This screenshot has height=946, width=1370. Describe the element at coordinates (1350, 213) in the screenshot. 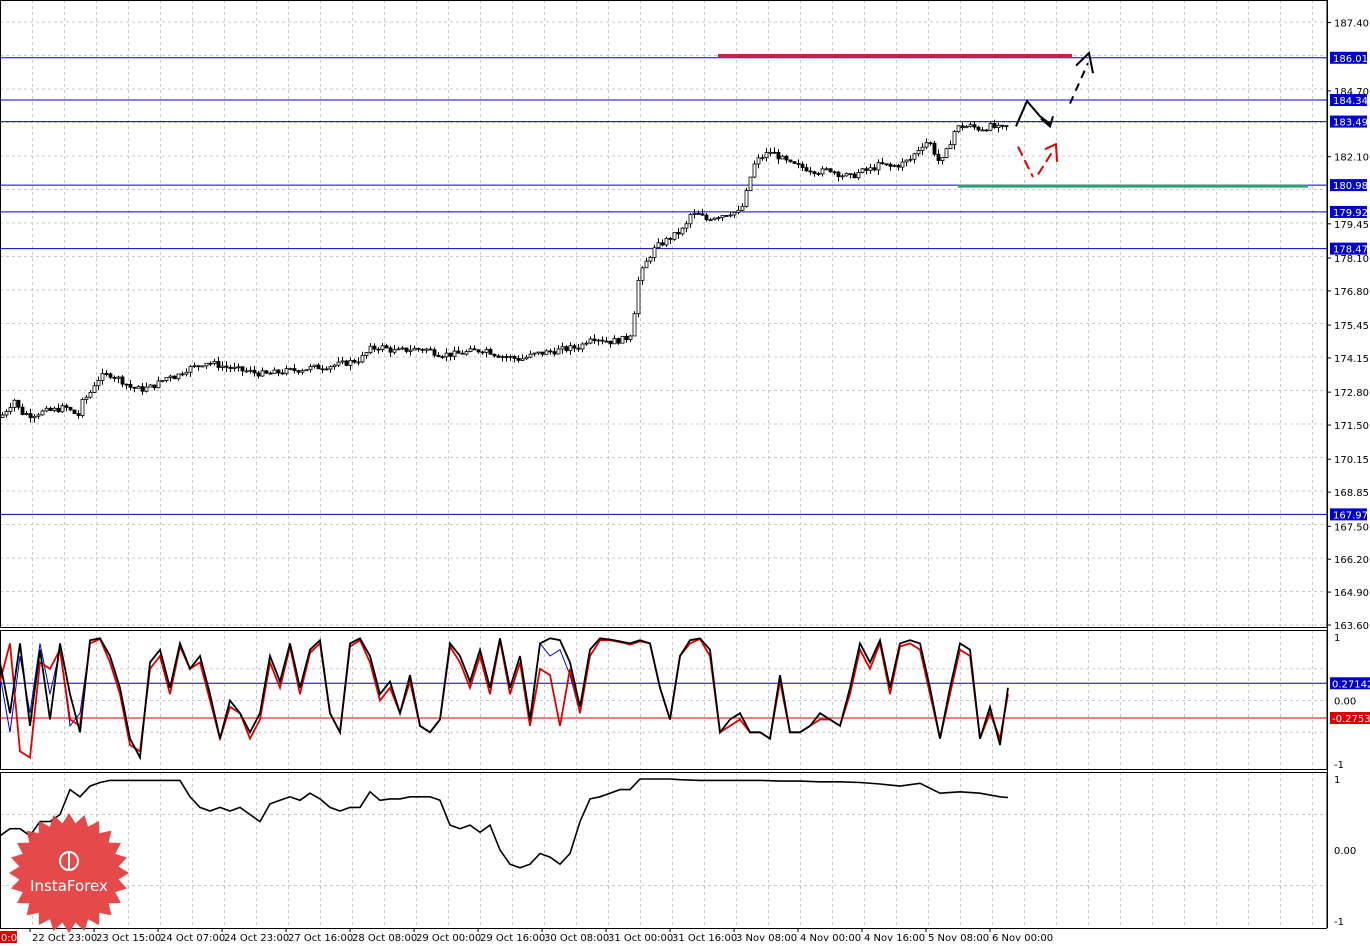

I see `price-tag-label: 179.92` at that location.